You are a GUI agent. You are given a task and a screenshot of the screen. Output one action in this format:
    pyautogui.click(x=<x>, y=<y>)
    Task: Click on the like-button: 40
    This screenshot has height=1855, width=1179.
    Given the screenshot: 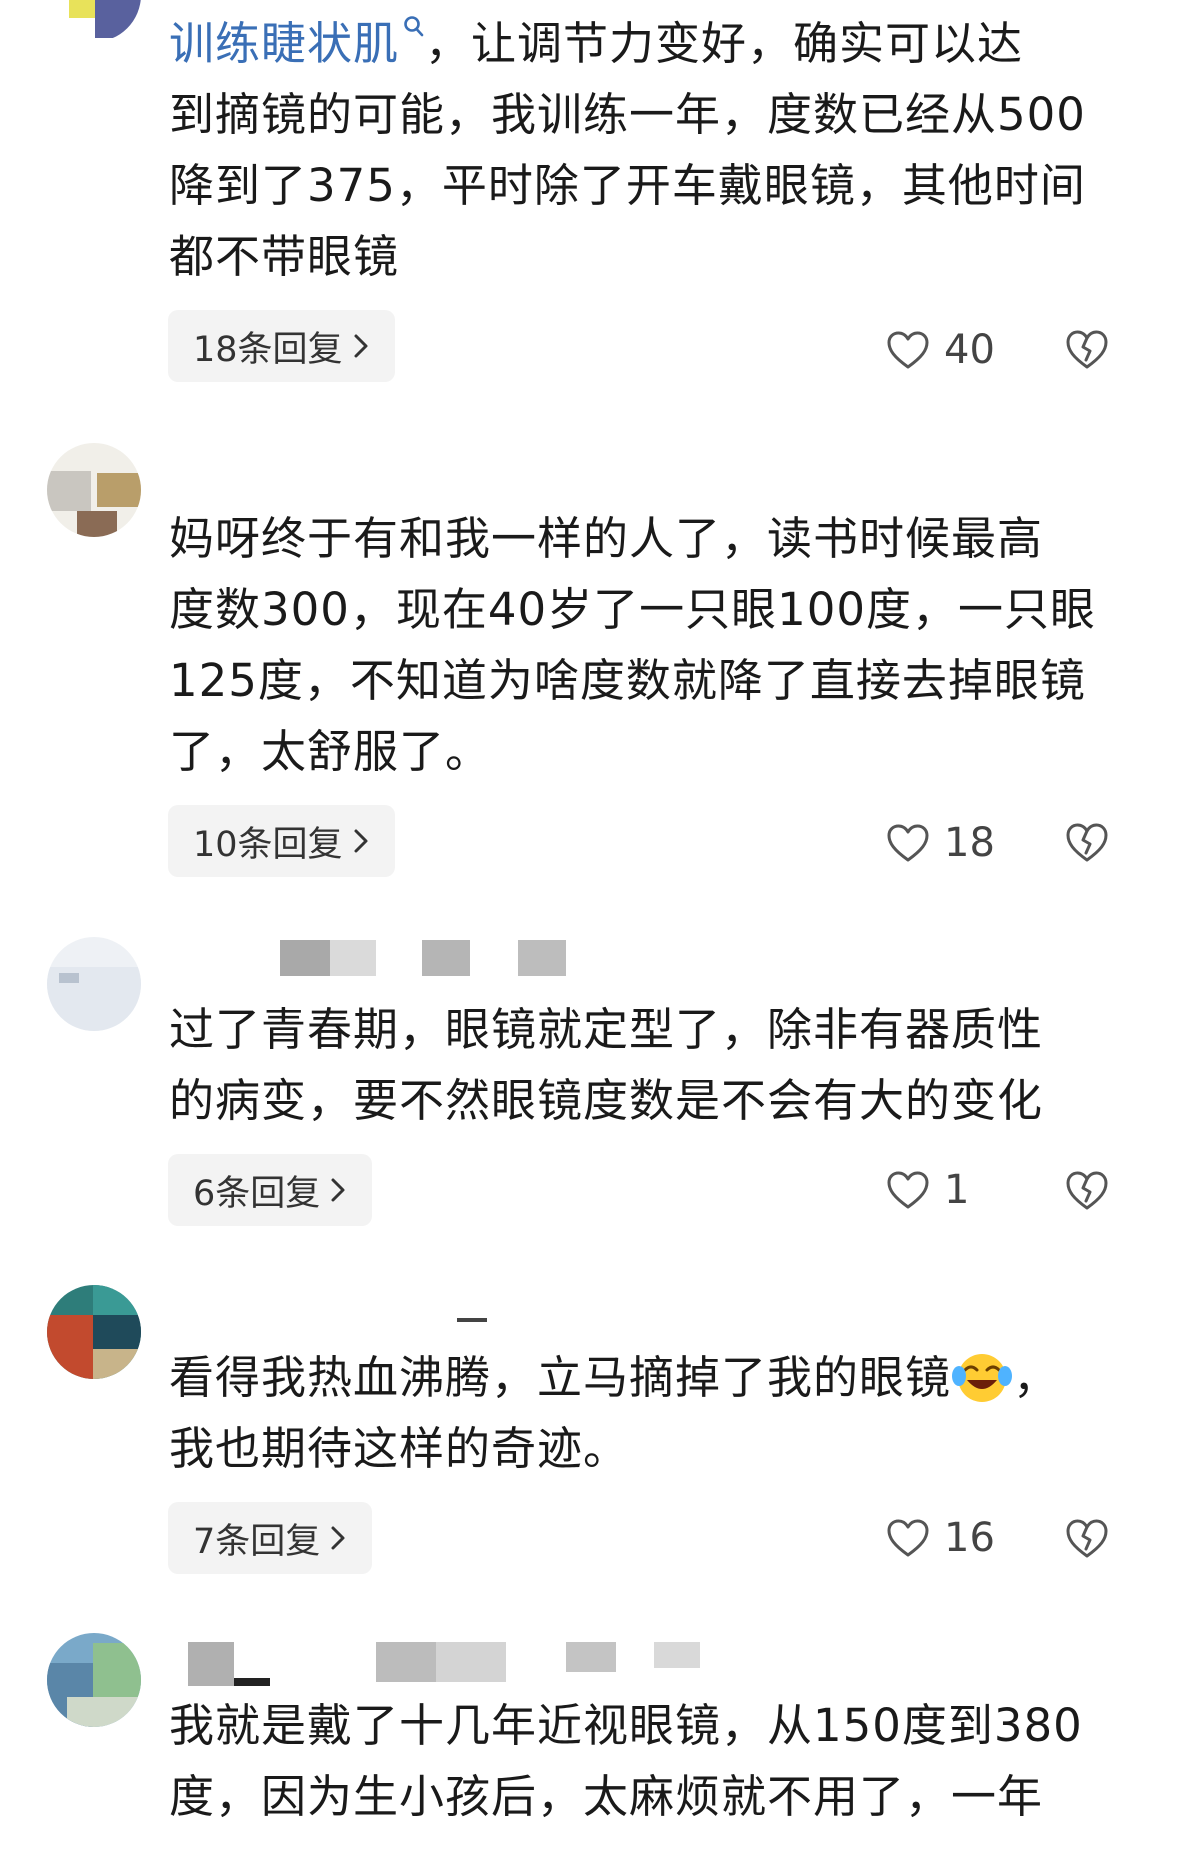 What is the action you would take?
    pyautogui.click(x=940, y=350)
    